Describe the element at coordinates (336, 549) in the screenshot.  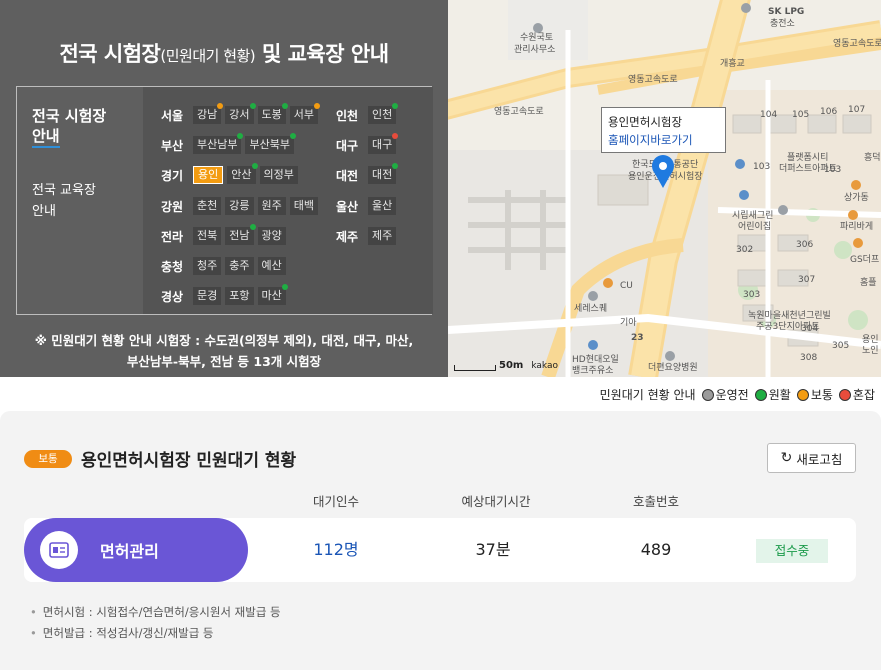
I see `waiting-count: 112명` at that location.